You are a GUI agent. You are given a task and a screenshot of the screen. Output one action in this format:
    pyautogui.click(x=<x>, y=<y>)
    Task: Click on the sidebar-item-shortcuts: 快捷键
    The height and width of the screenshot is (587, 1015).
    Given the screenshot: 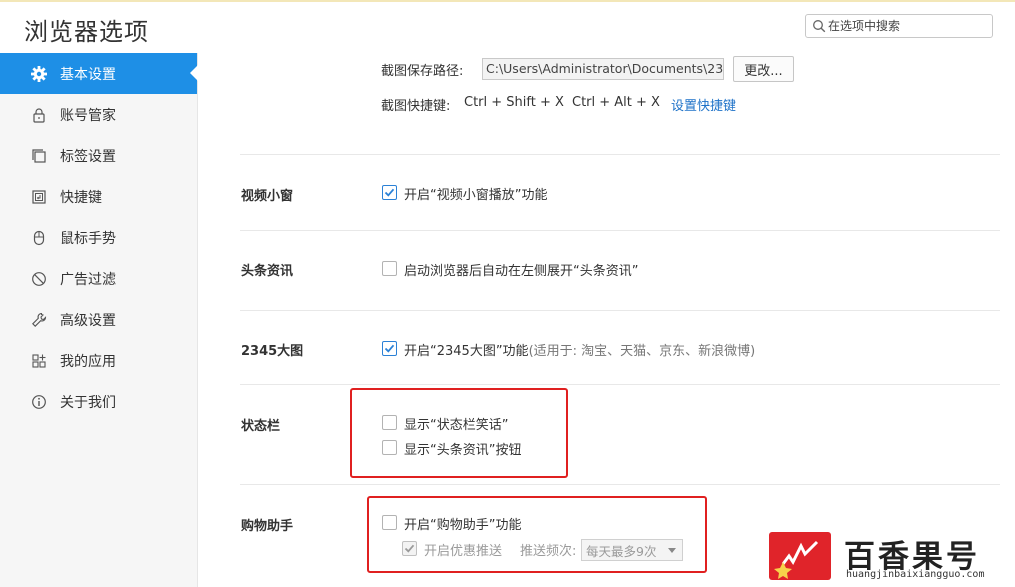 What is the action you would take?
    pyautogui.click(x=98, y=196)
    